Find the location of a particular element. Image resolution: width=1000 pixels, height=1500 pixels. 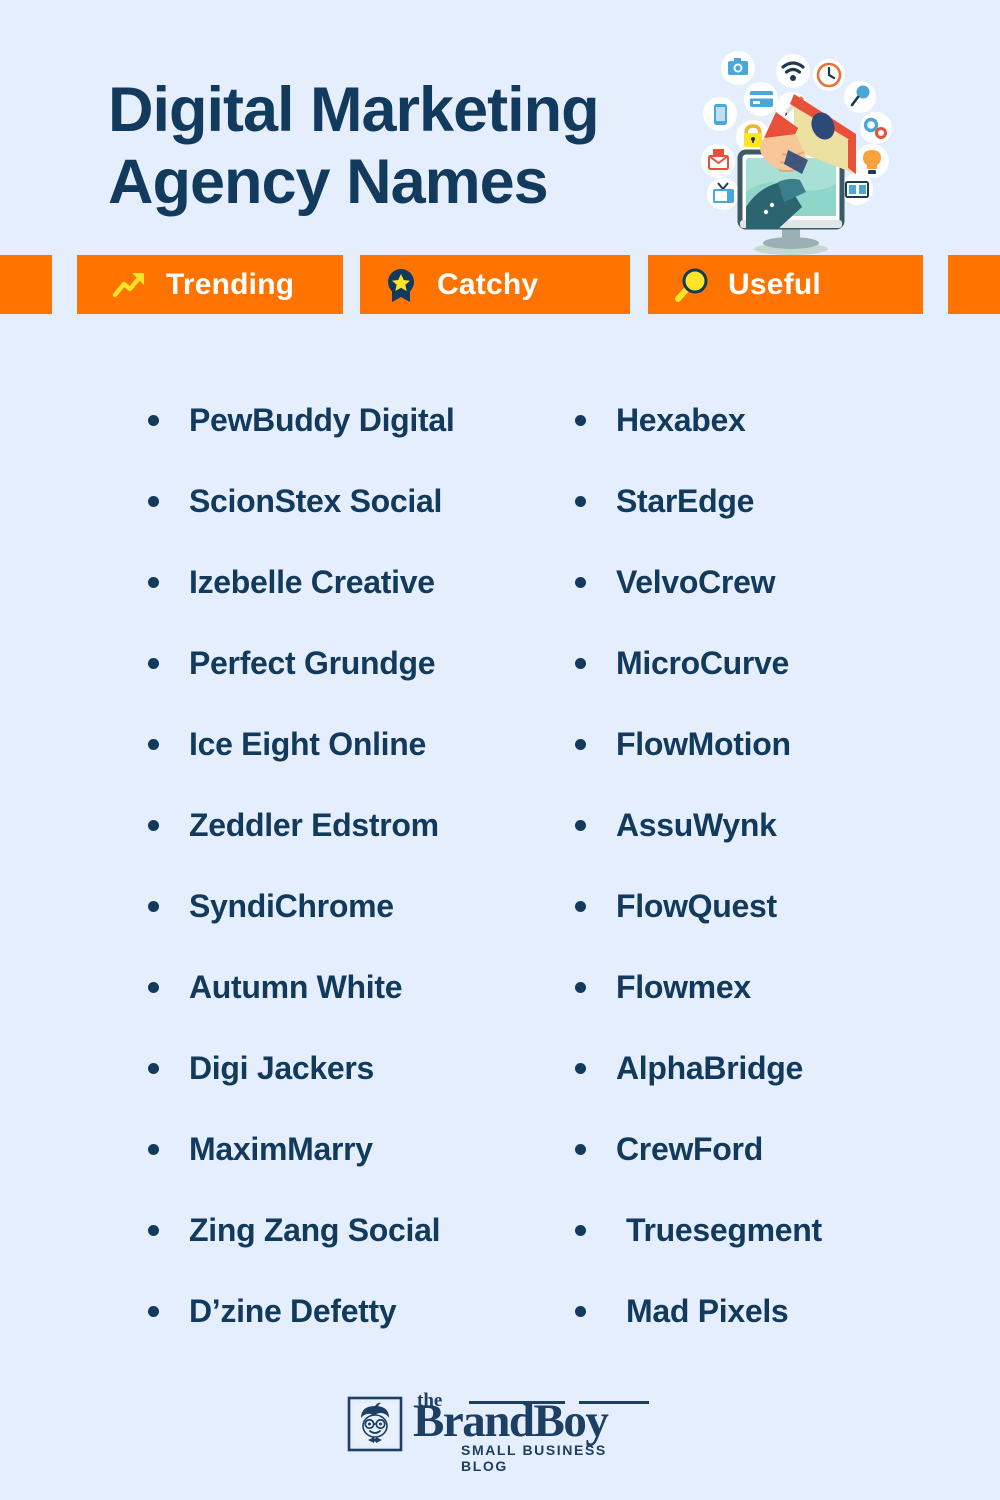

badge-useful-label: Useful is located at coordinates (774, 284).